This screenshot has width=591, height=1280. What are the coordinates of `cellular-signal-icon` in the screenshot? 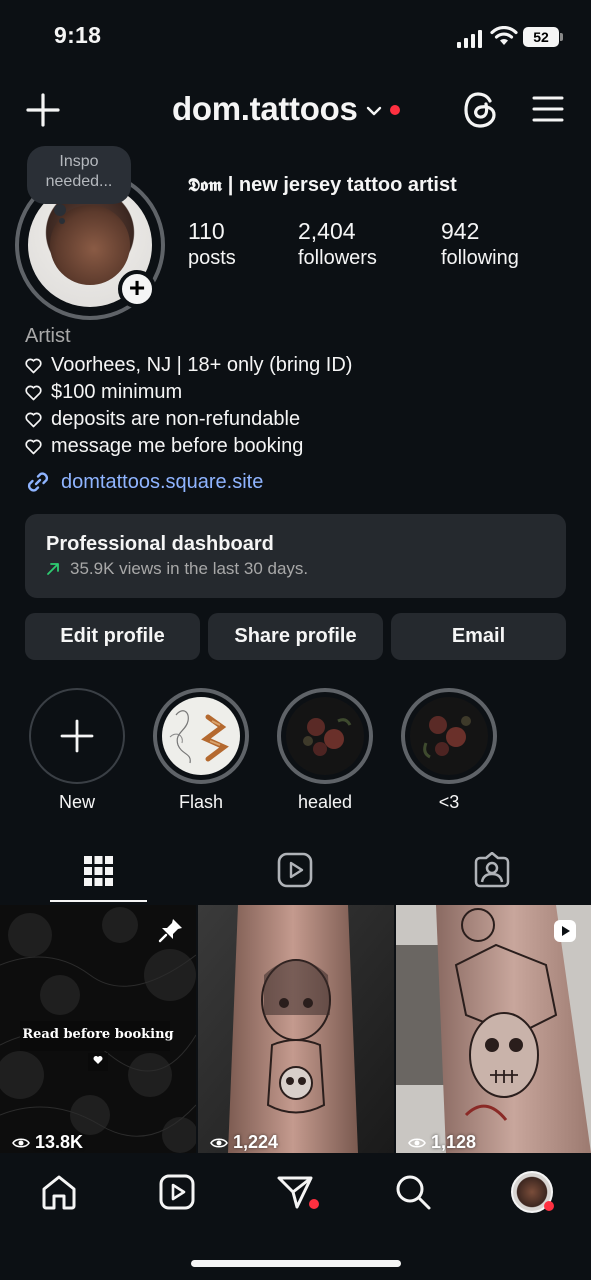 It's located at (469, 39).